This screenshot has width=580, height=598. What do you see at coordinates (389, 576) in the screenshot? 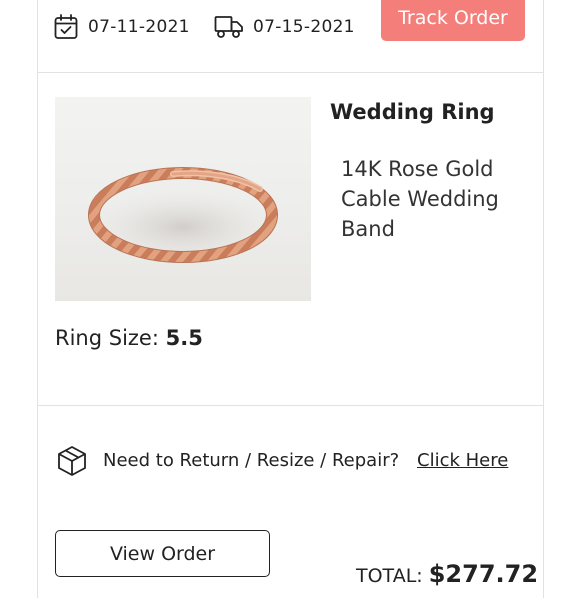
I see `total-label: TOTAL:` at bounding box center [389, 576].